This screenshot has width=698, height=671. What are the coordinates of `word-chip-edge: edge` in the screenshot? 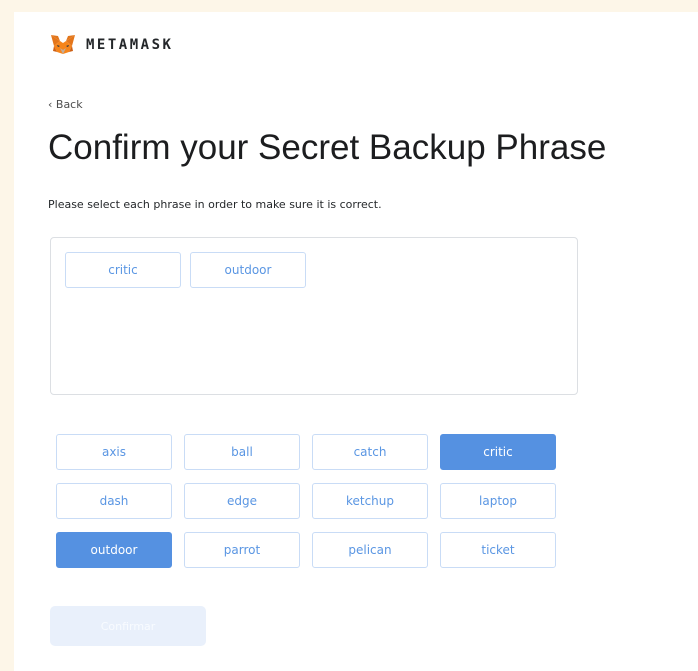 It's located at (242, 501).